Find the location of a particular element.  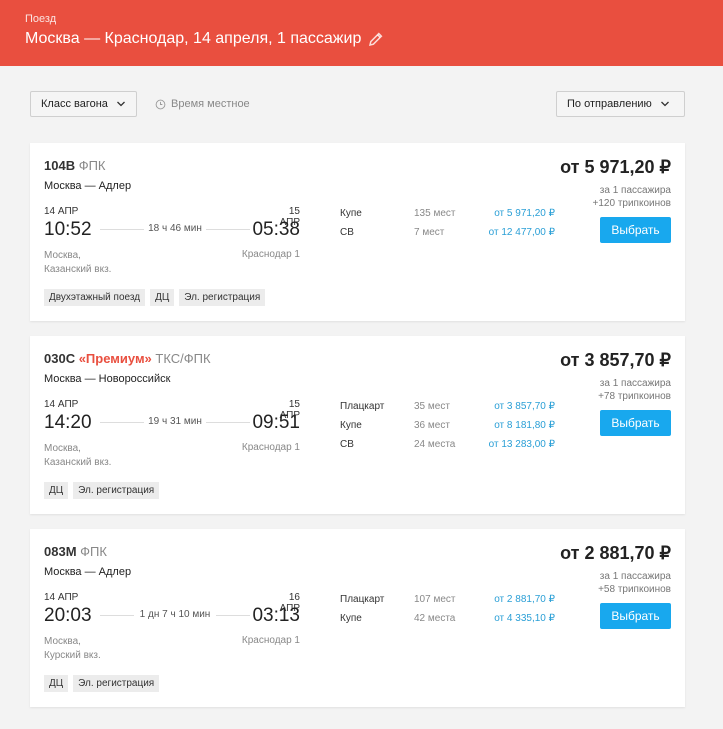

class-price: от 12 477,00 ₽ is located at coordinates (522, 232).